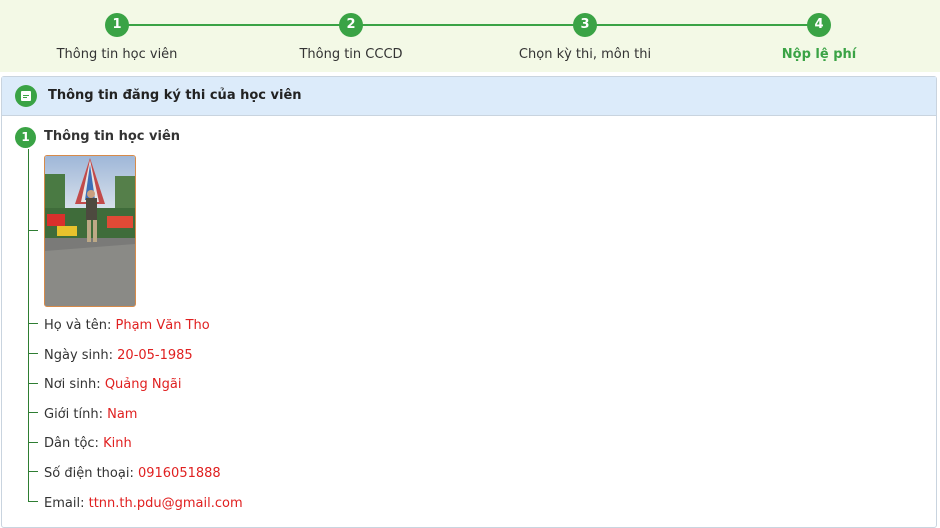  Describe the element at coordinates (26, 96) in the screenshot. I see `document-icon` at that location.